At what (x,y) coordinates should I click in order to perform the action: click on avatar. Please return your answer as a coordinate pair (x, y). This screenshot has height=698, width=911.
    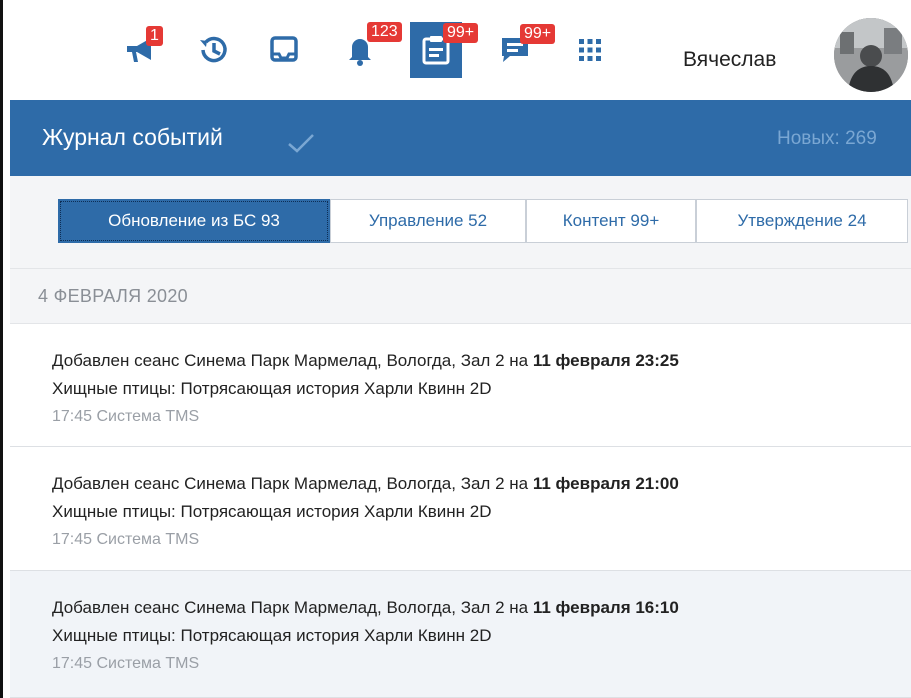
    Looking at the image, I should click on (871, 55).